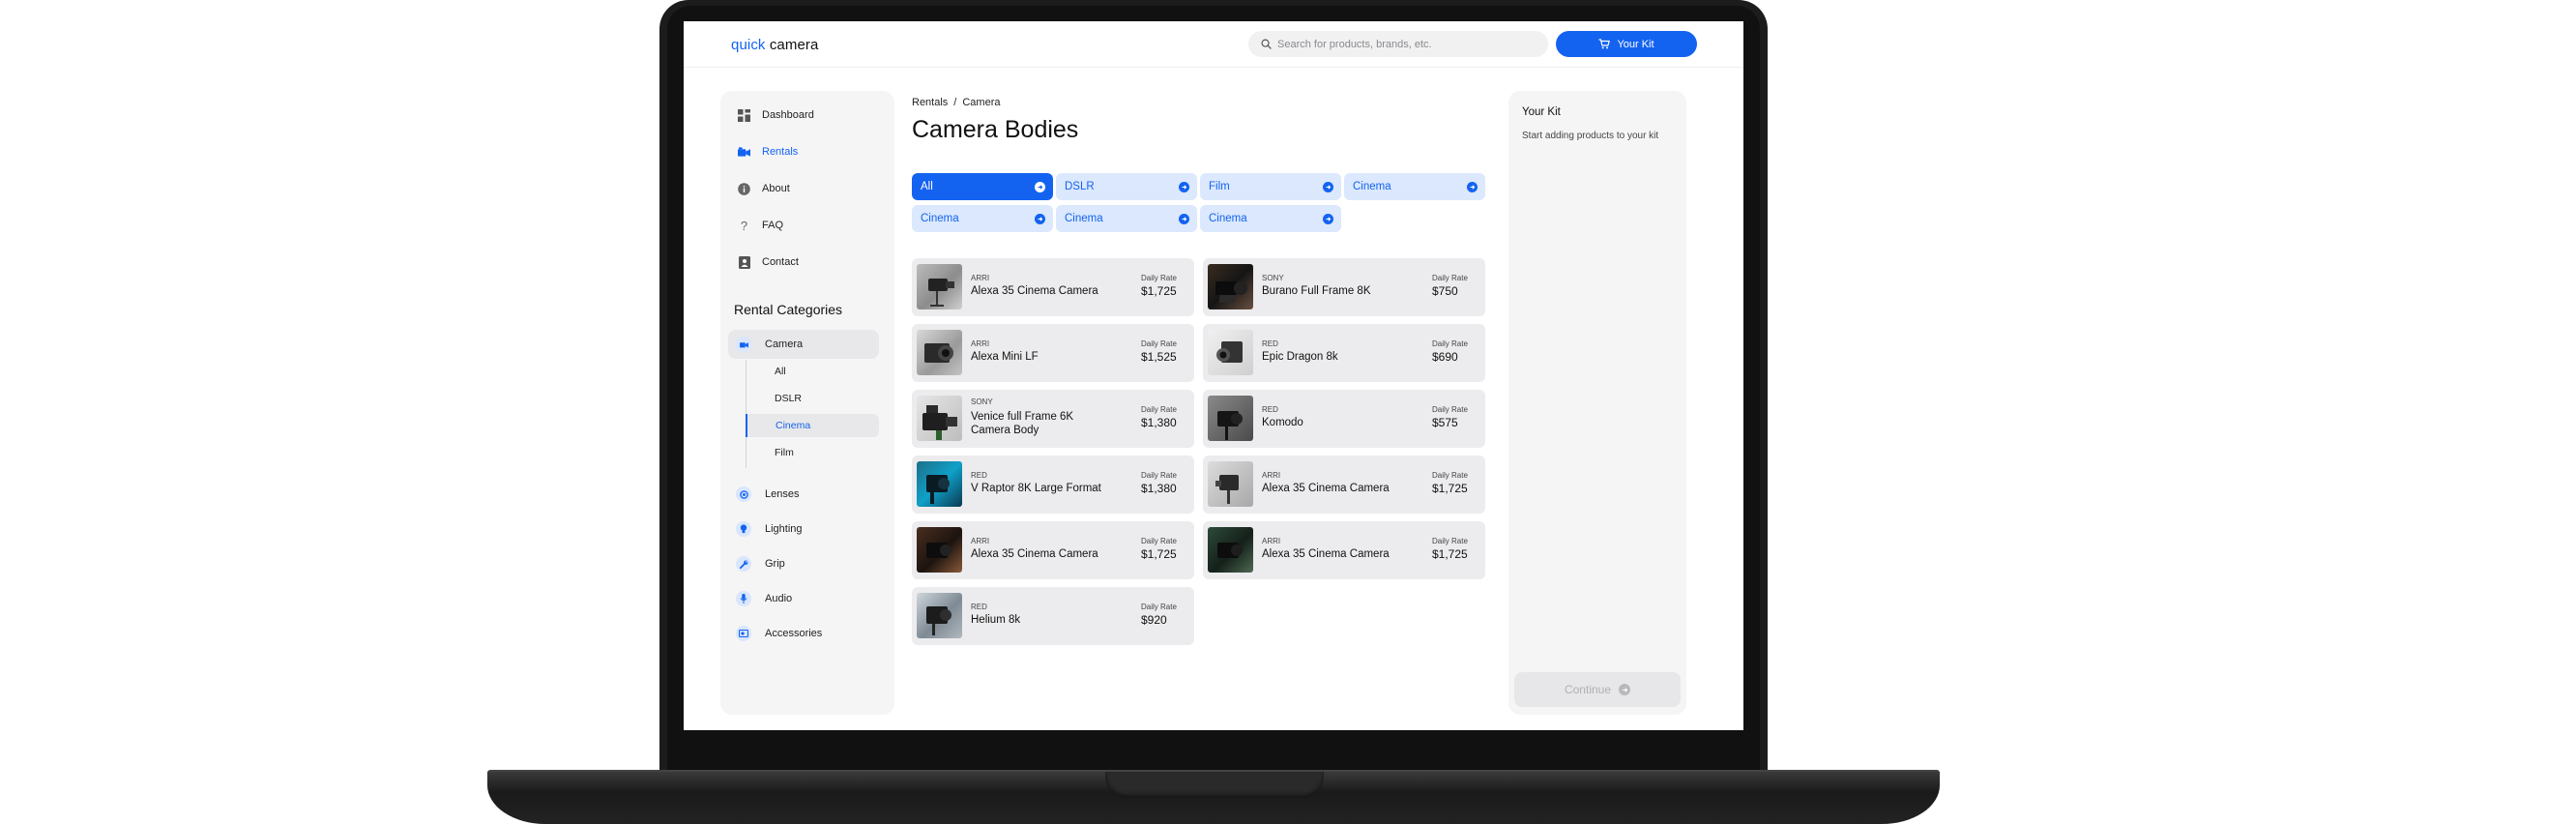  I want to click on product-card: RED Helium 8k Daily Rate $920, so click(1053, 616).